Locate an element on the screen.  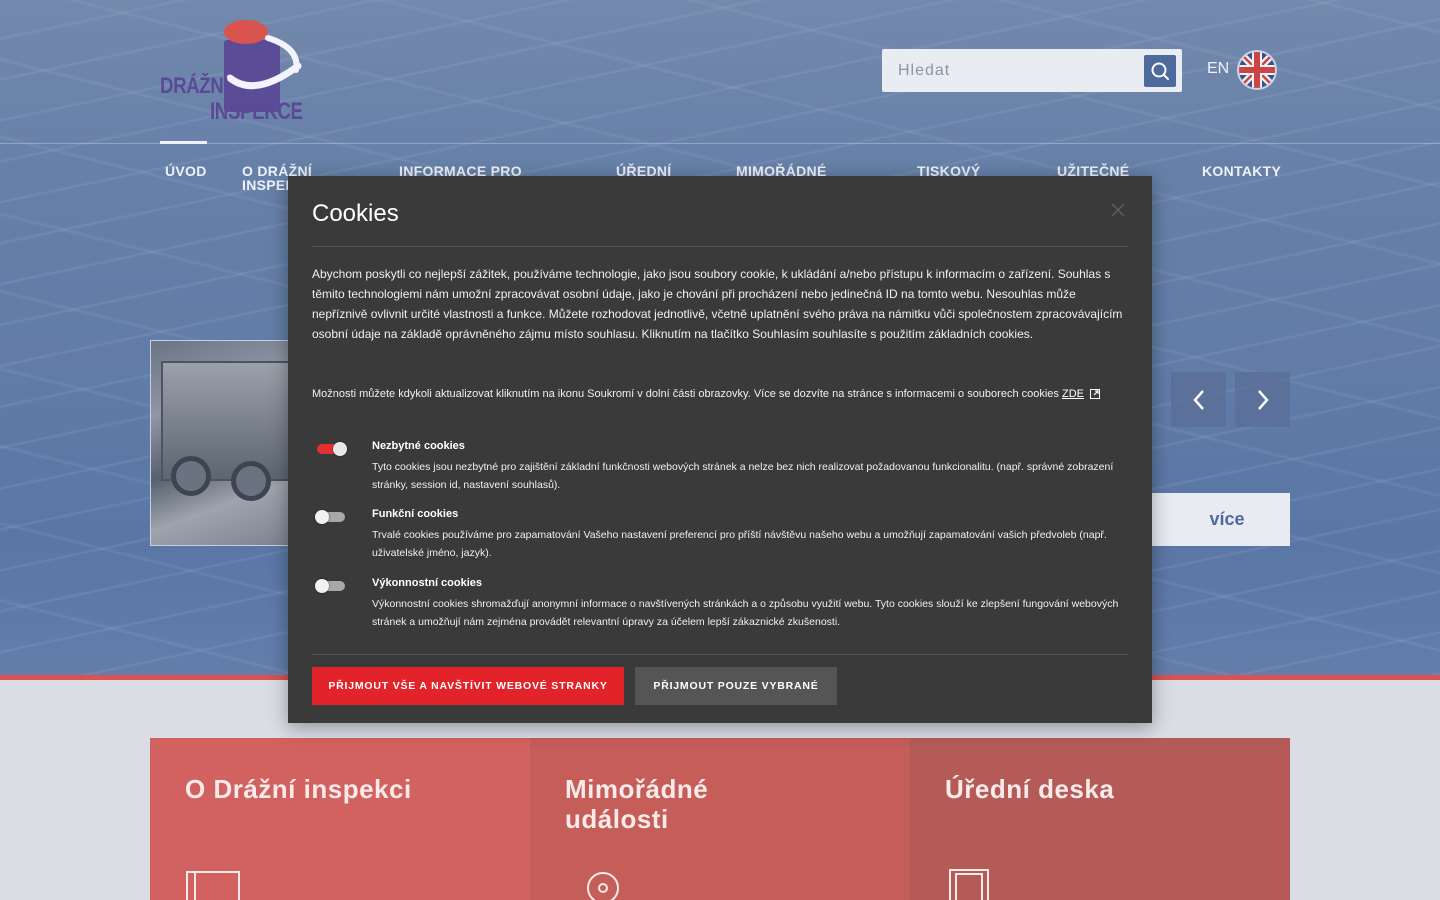
cookie-dialog-title: Cookies is located at coordinates (355, 213).